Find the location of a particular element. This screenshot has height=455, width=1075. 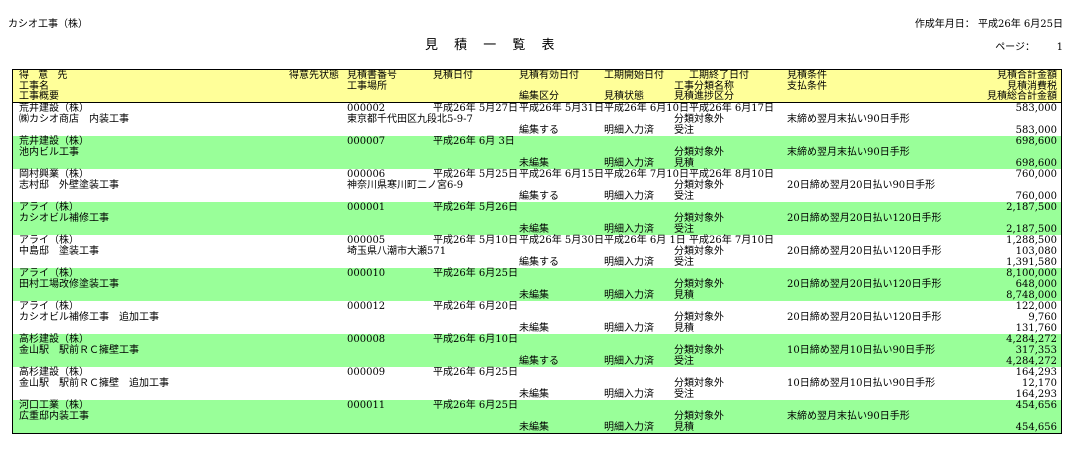

cell-grand-total: 760,000 is located at coordinates (1036, 196).